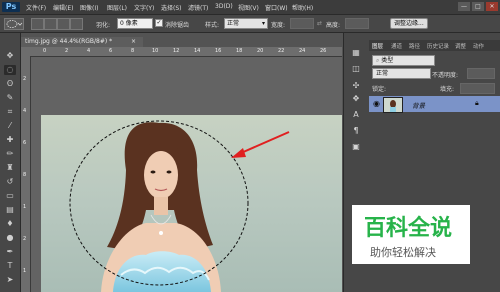 The height and width of the screenshot is (292, 500). I want to click on tools-panel: ✥ ◌ ʘ ✎ ⌗ ⁄ ✚ ✏ ♜ ↺ ▭ ▤ ♦ ● ✒ T ➤, so click(10, 162).